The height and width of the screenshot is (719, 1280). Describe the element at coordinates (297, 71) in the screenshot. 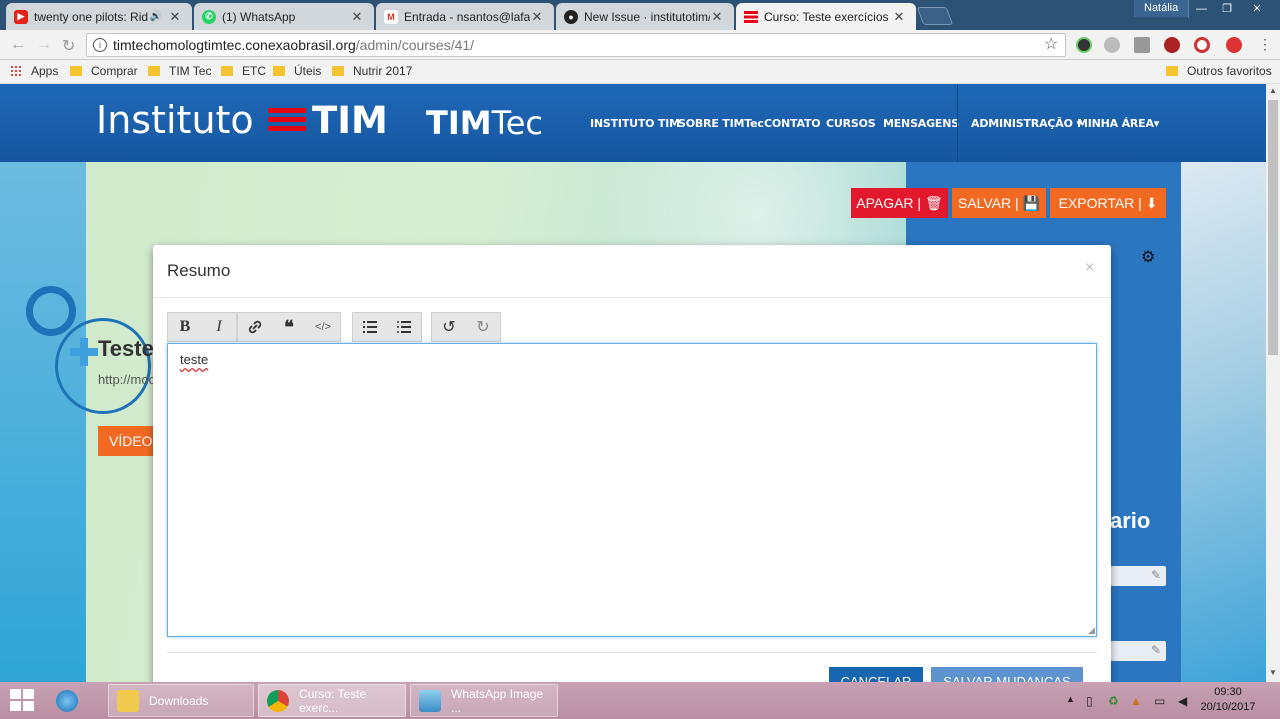

I see `bookmark-folder: Úteis` at that location.